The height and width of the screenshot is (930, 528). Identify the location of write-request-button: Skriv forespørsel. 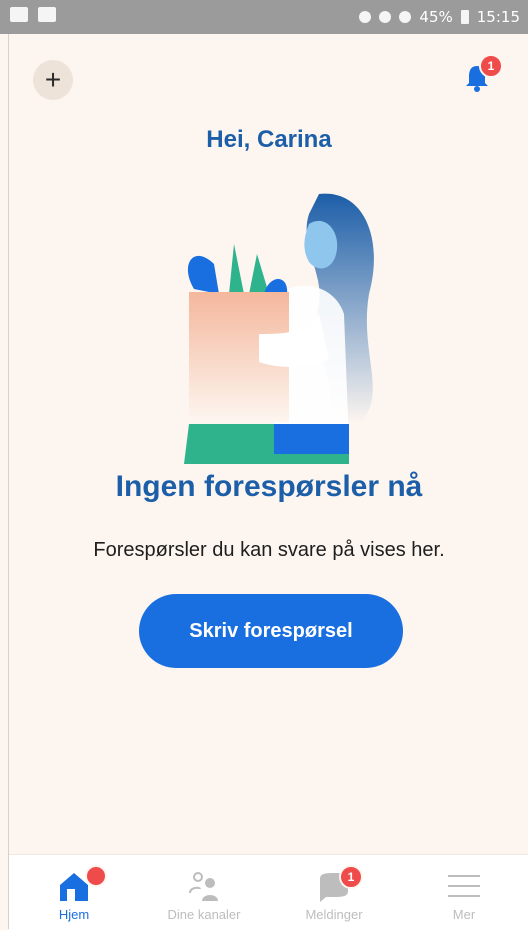
(271, 631).